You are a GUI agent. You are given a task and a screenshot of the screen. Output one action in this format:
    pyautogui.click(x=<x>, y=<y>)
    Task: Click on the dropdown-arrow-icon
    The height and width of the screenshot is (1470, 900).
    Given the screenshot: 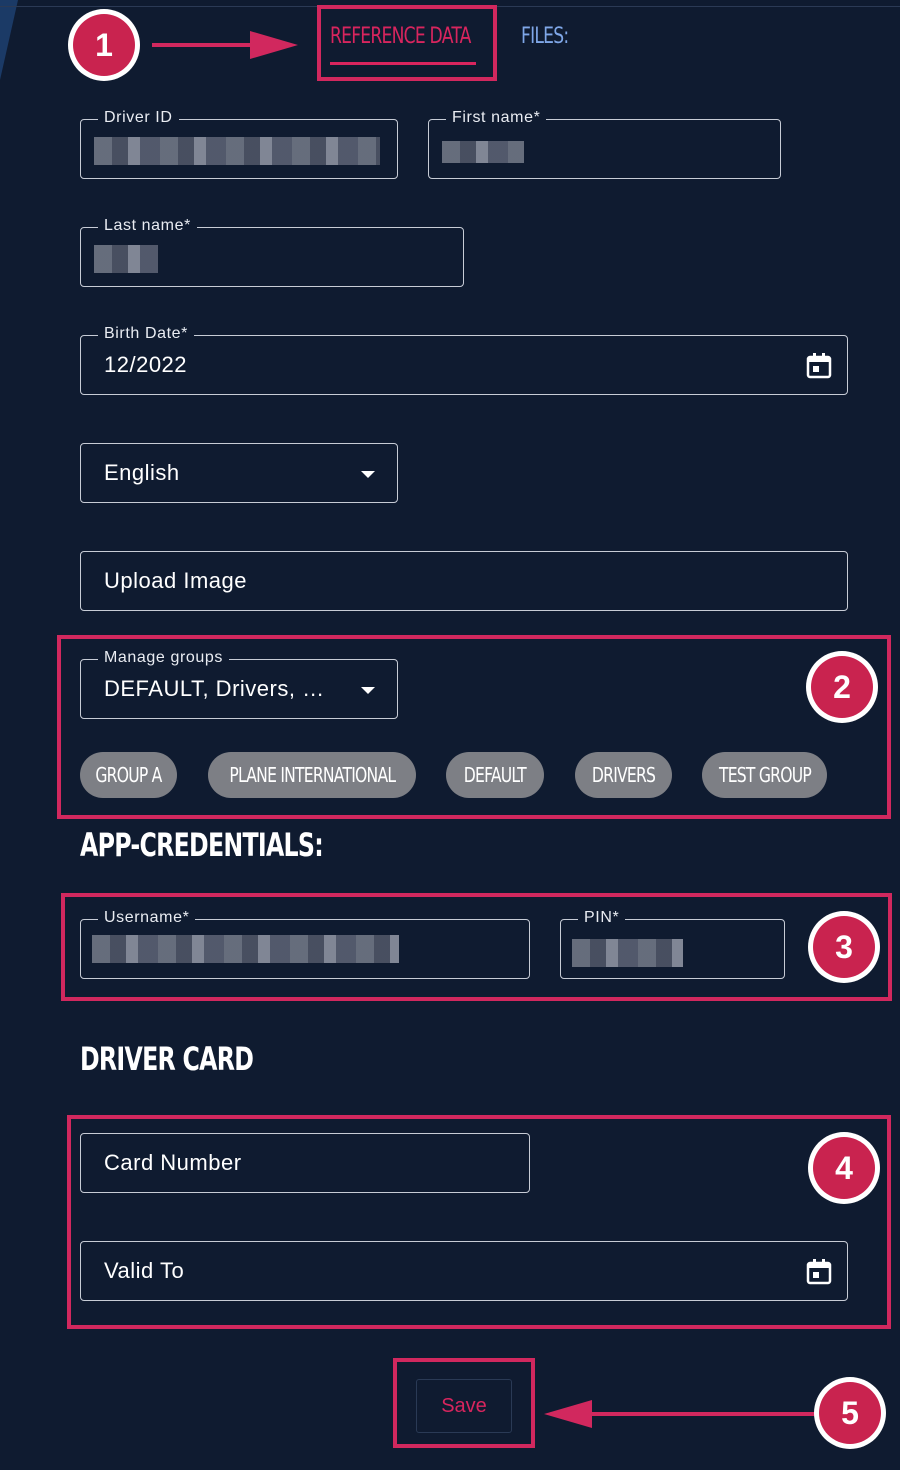 What is the action you would take?
    pyautogui.click(x=368, y=474)
    